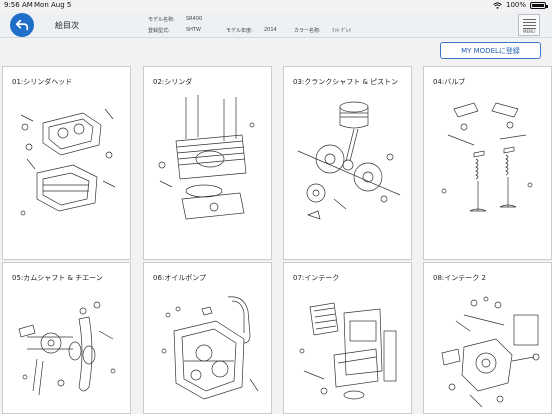 This screenshot has width=552, height=414. I want to click on model-name-label: モデル名称:, so click(161, 20).